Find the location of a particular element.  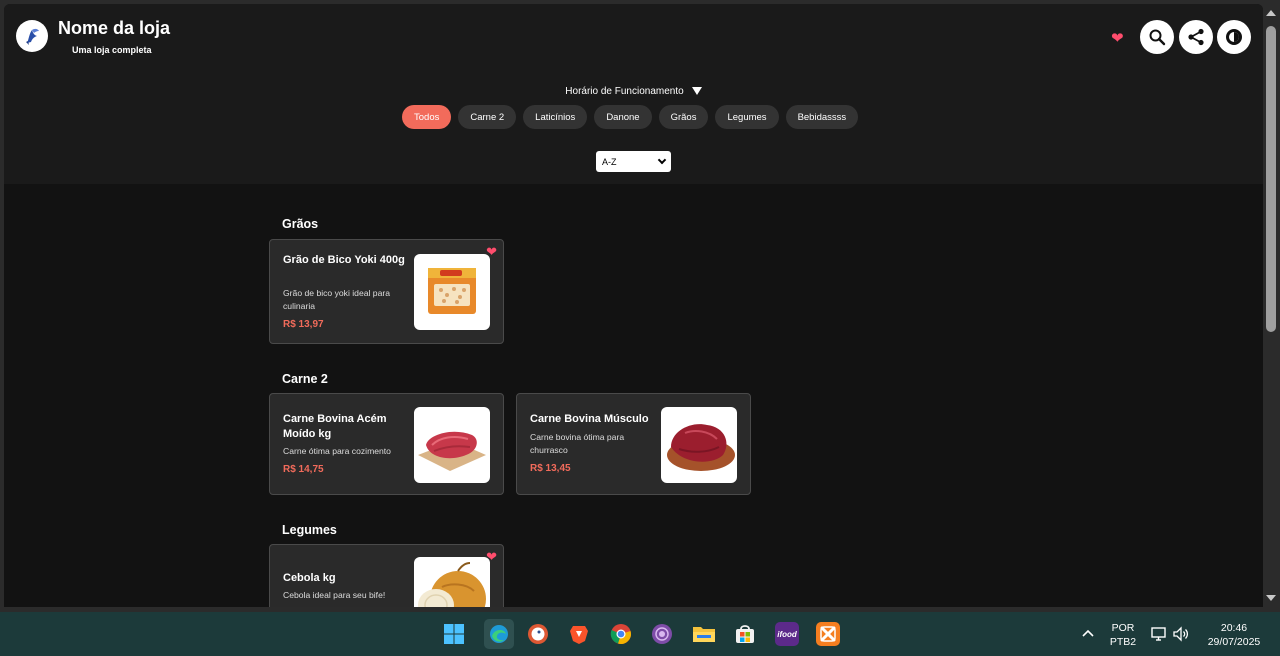

sort-select: A-Z is located at coordinates (633, 161).